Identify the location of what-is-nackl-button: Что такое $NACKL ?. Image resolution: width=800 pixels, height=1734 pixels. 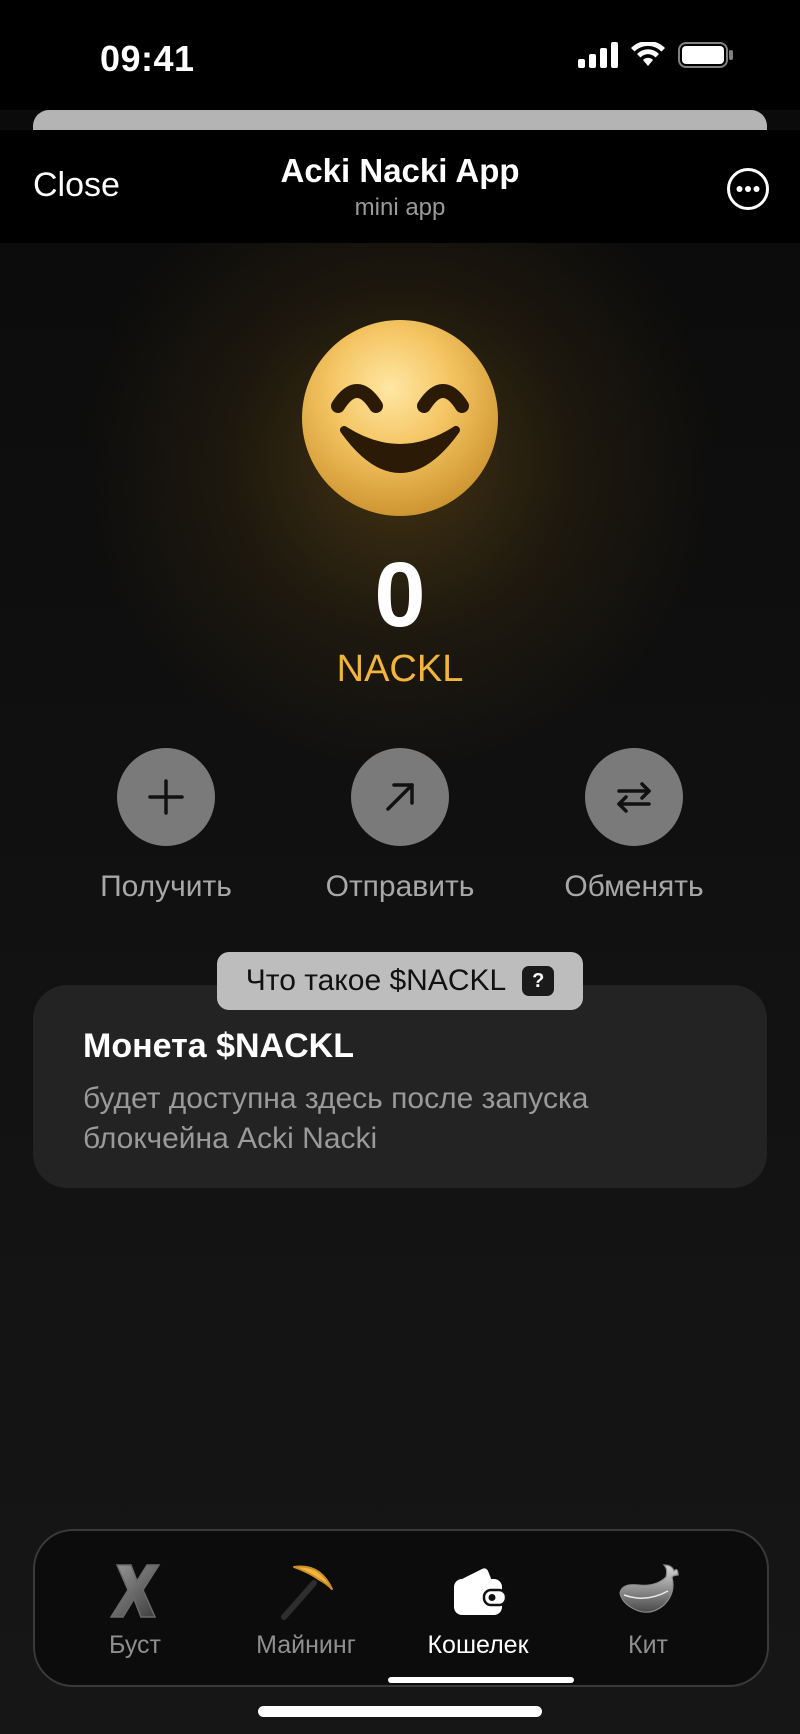
(400, 981).